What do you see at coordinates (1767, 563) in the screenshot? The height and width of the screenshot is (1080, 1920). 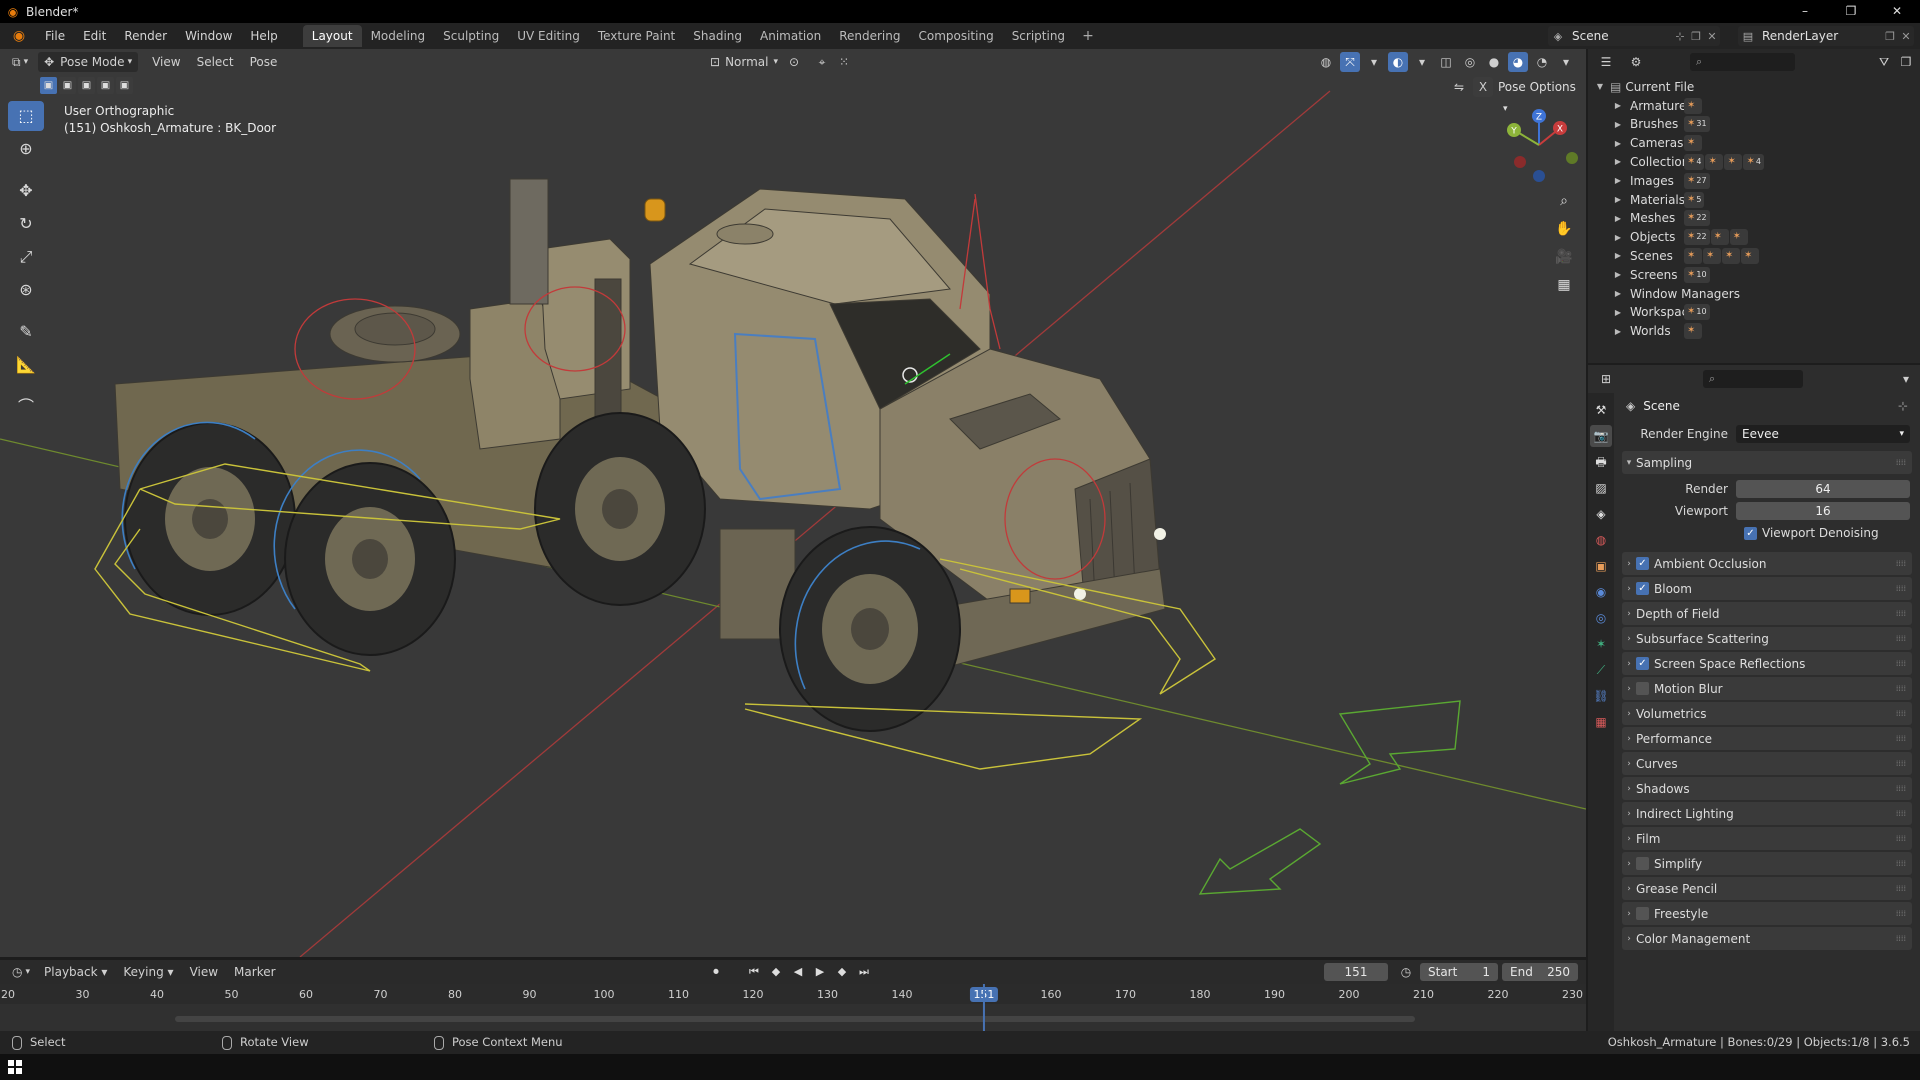 I see `panel-ambient-occlusion: › ✓ Ambient Occlusion ⁞⁞⁞⁞` at bounding box center [1767, 563].